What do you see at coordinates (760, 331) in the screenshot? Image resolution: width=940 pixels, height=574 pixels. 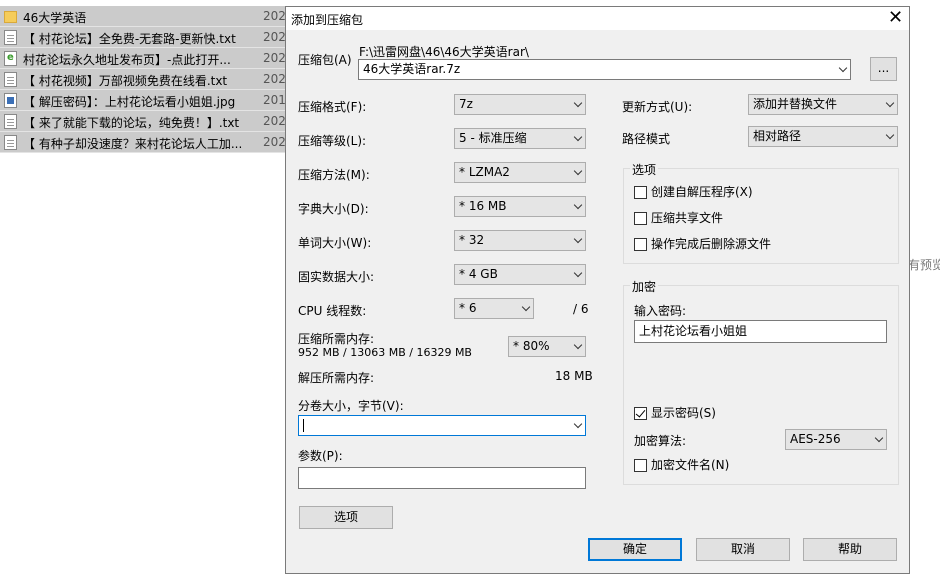 I see `password-input: 上村花论坛看小姐姐` at bounding box center [760, 331].